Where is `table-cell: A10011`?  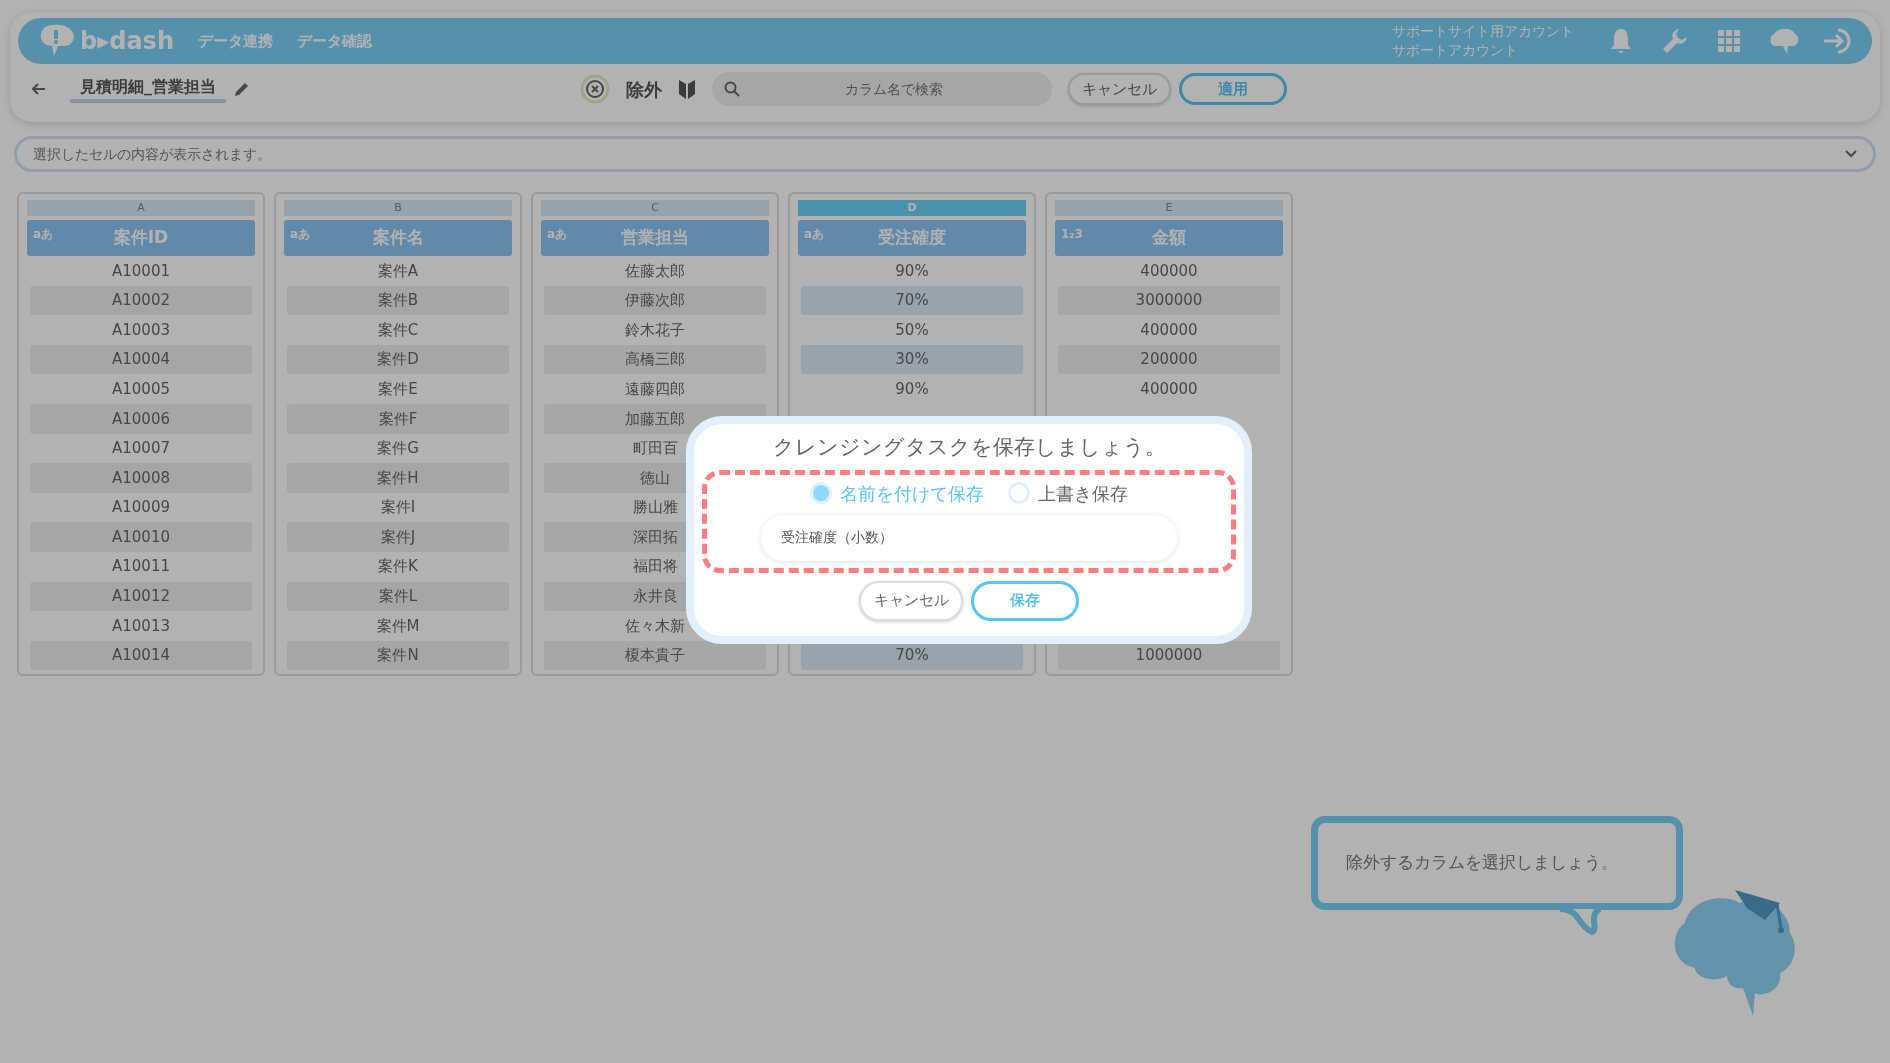
table-cell: A10011 is located at coordinates (141, 566).